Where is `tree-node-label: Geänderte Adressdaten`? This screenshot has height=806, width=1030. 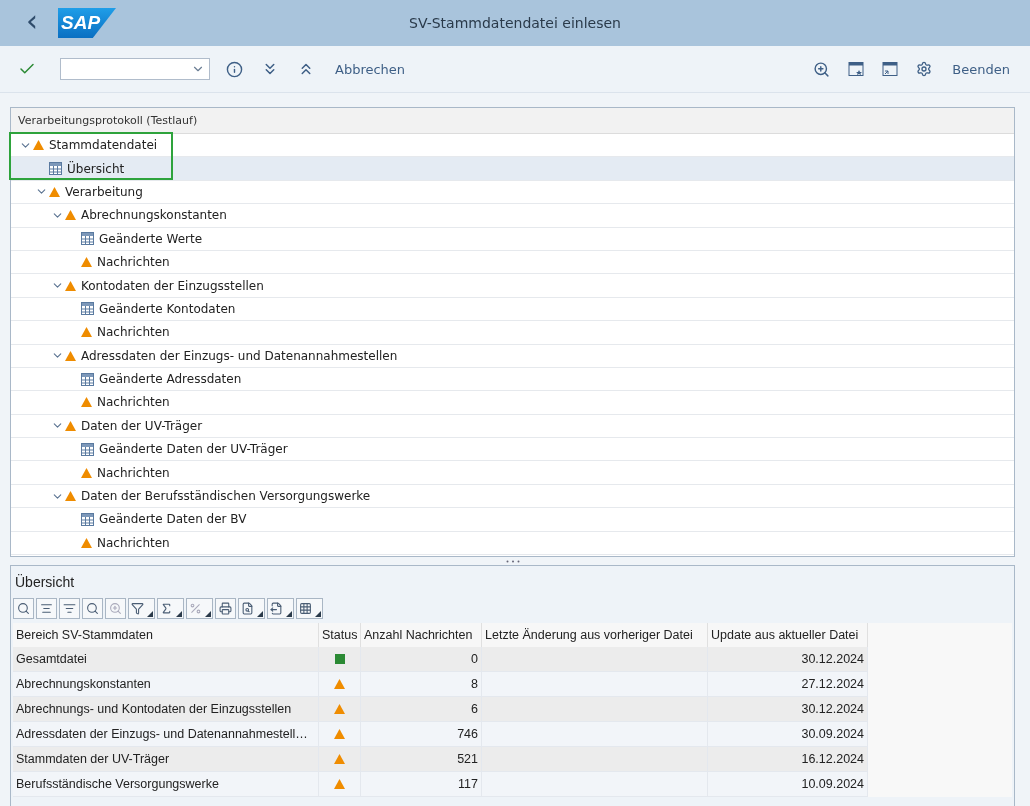 tree-node-label: Geänderte Adressdaten is located at coordinates (170, 379).